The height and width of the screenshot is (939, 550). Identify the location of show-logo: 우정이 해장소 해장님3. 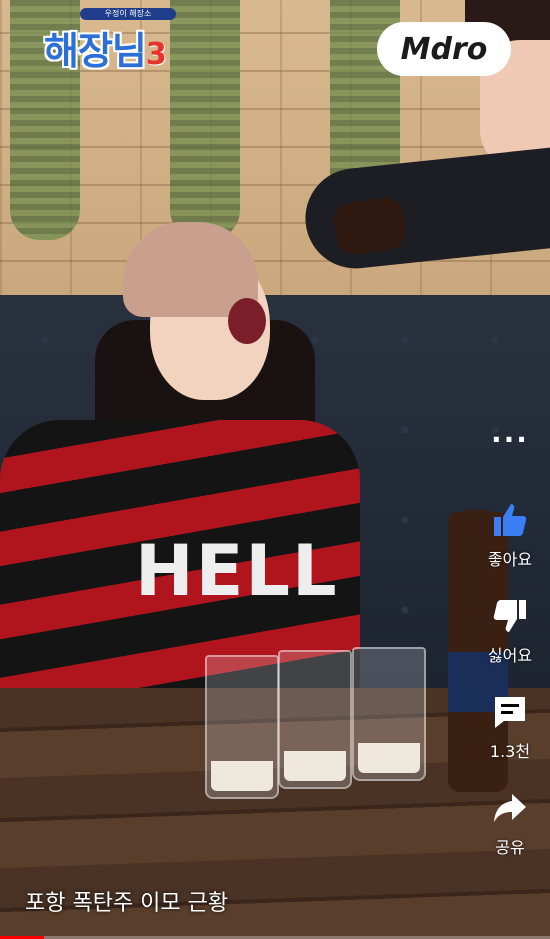
(110, 41).